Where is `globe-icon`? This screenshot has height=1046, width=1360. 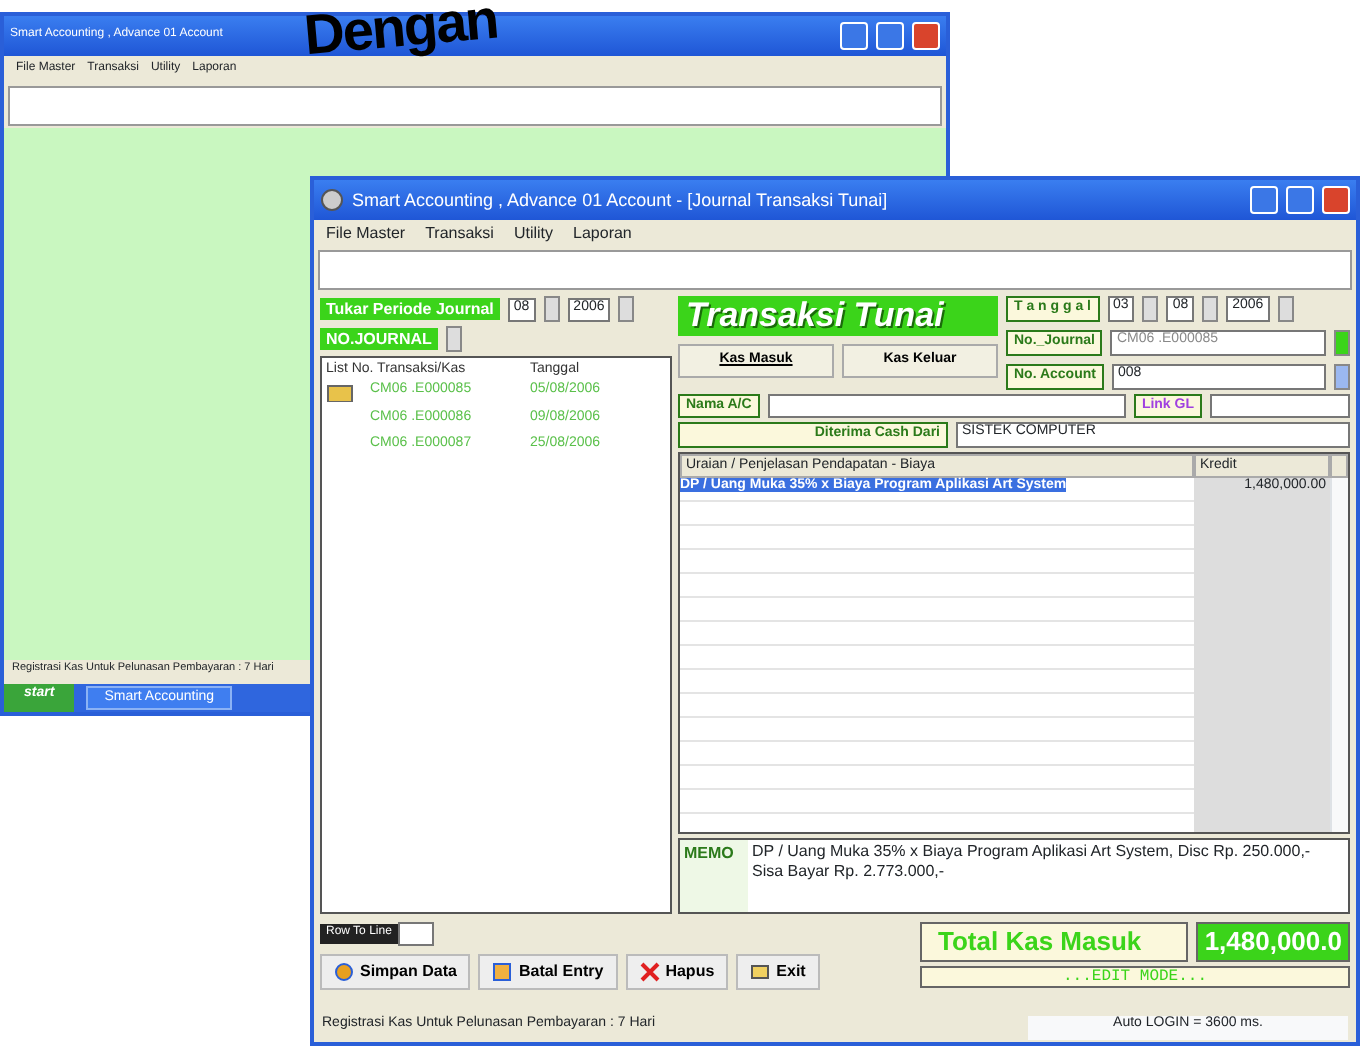 globe-icon is located at coordinates (344, 972).